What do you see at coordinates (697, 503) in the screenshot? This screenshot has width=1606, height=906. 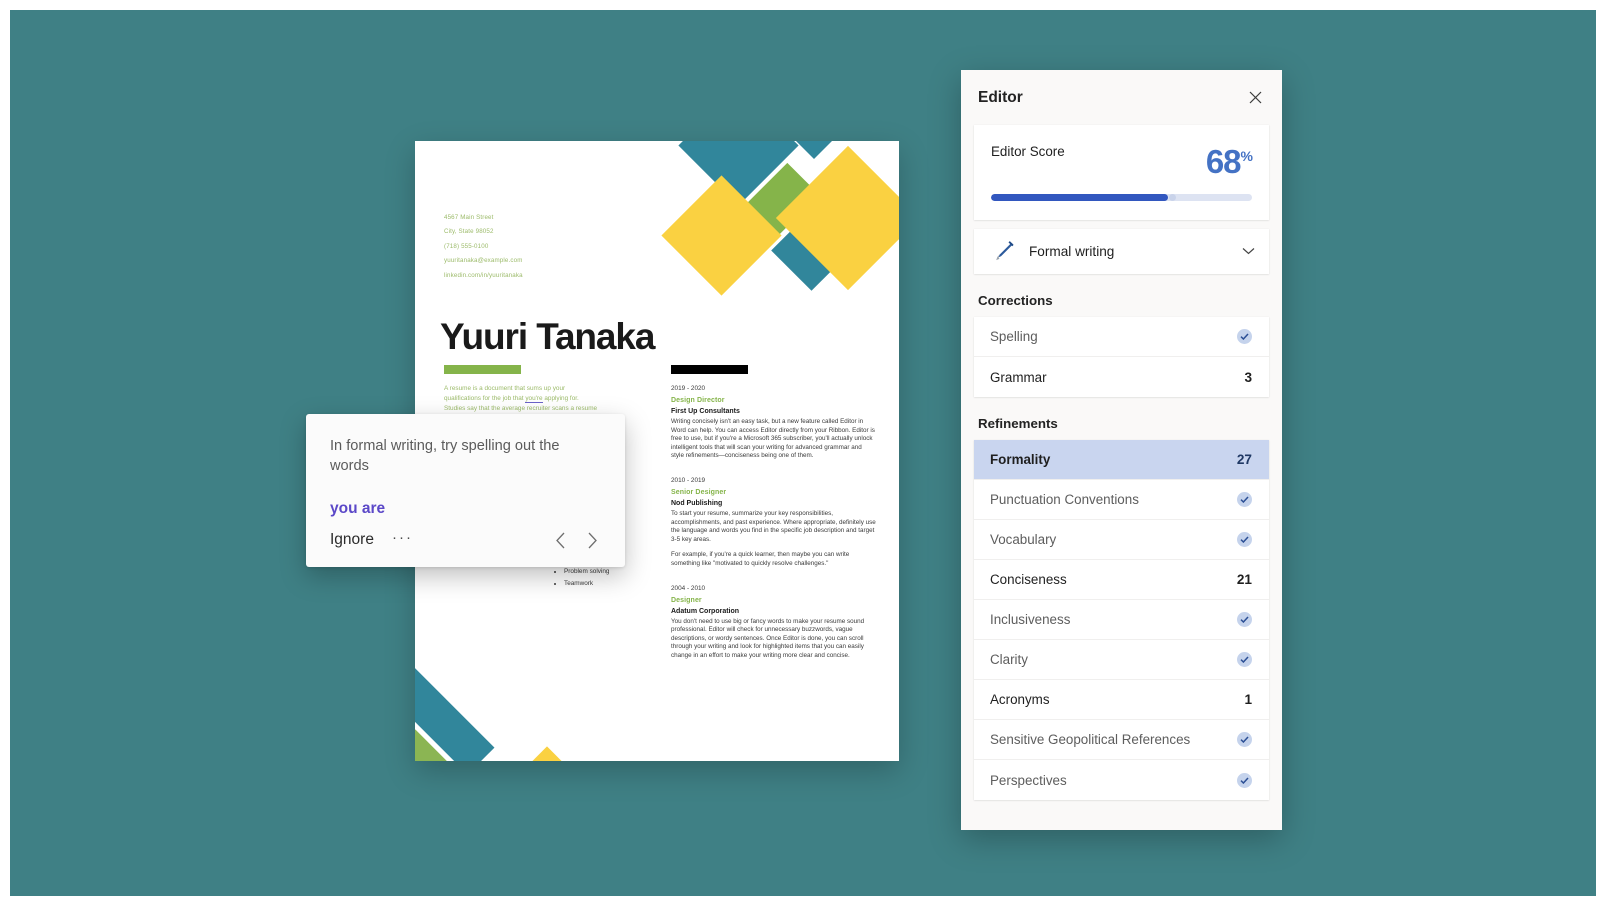 I see `job-company: Nod Publishing` at bounding box center [697, 503].